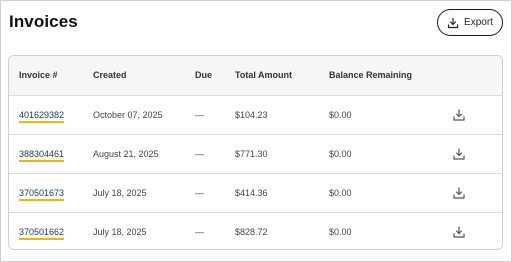  I want to click on invoice-cell: 370501662, so click(42, 231).